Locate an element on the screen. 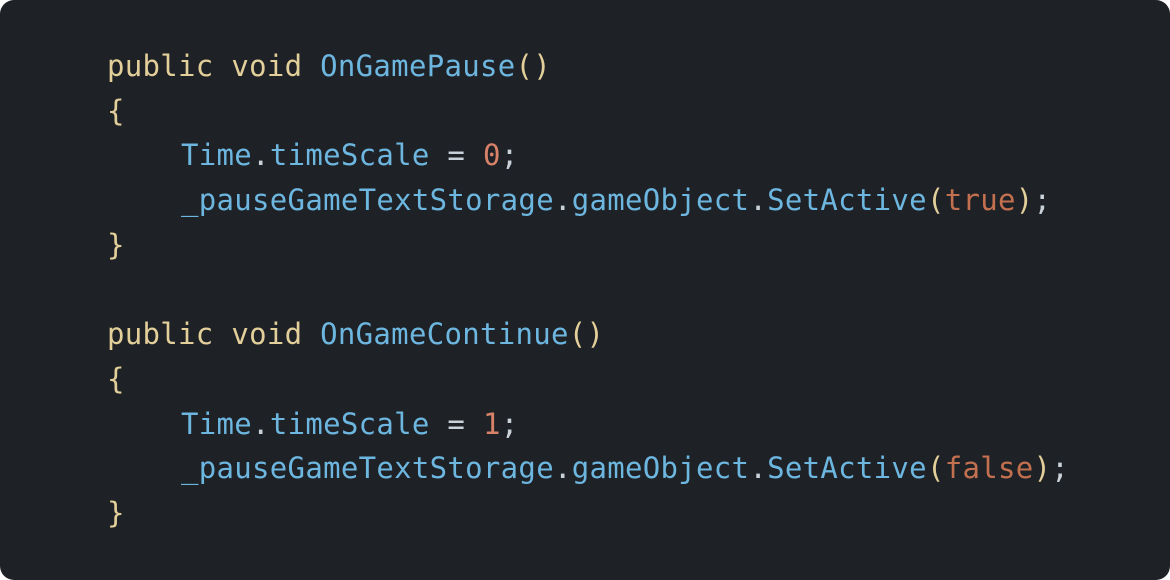 The width and height of the screenshot is (1170, 580). boolean-literal: true is located at coordinates (980, 200).